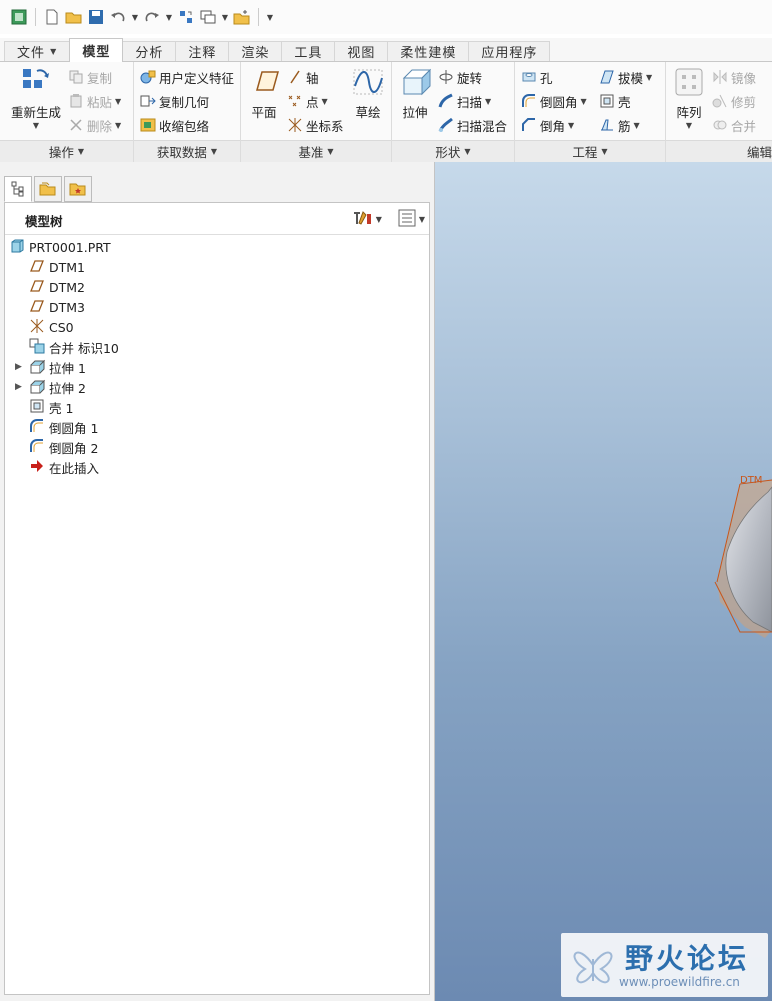 This screenshot has height=1001, width=772. I want to click on tree-item-round-2: 倒圆角 2, so click(63, 447).